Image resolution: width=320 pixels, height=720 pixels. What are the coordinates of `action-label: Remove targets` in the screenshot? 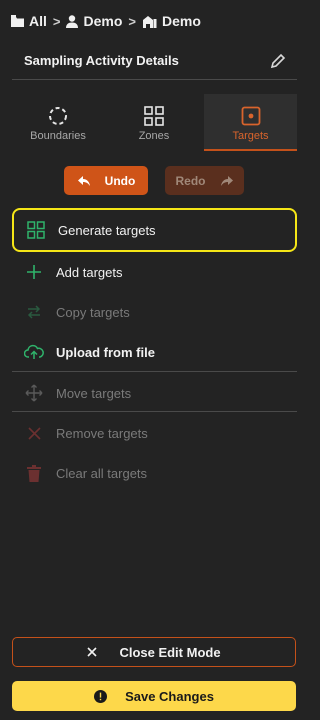 It's located at (102, 433).